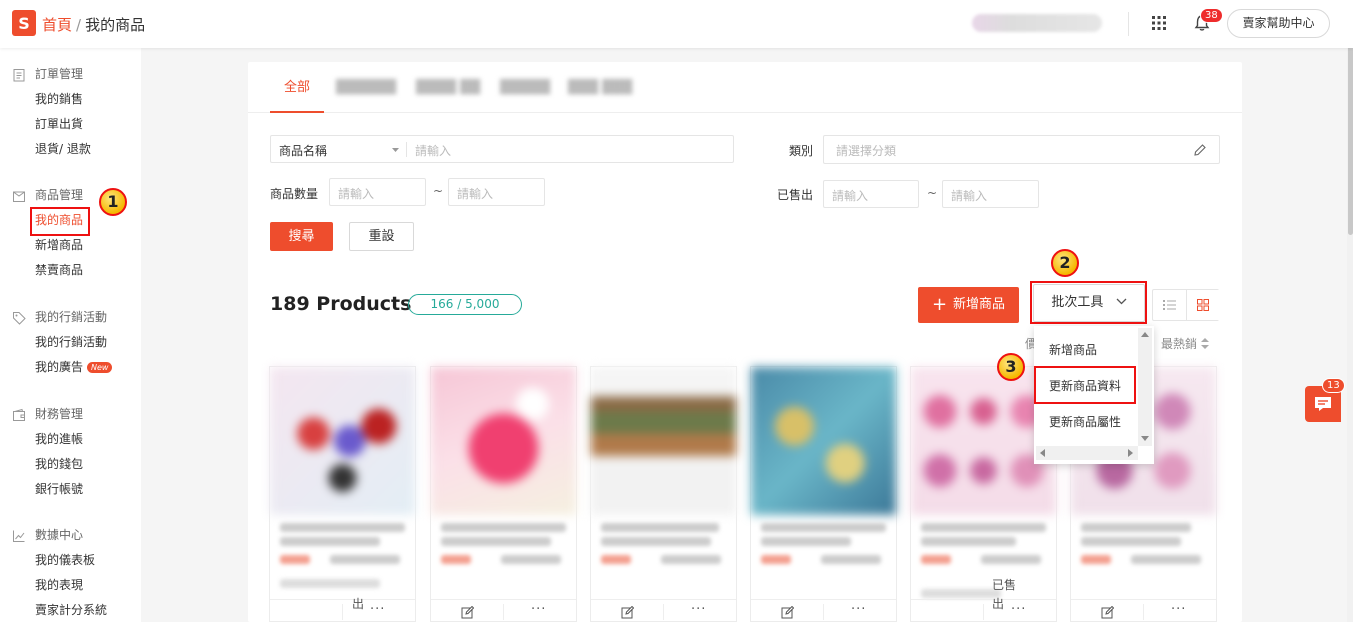 This screenshot has width=1353, height=622. Describe the element at coordinates (1159, 23) in the screenshot. I see `apps-grid-icon` at that location.